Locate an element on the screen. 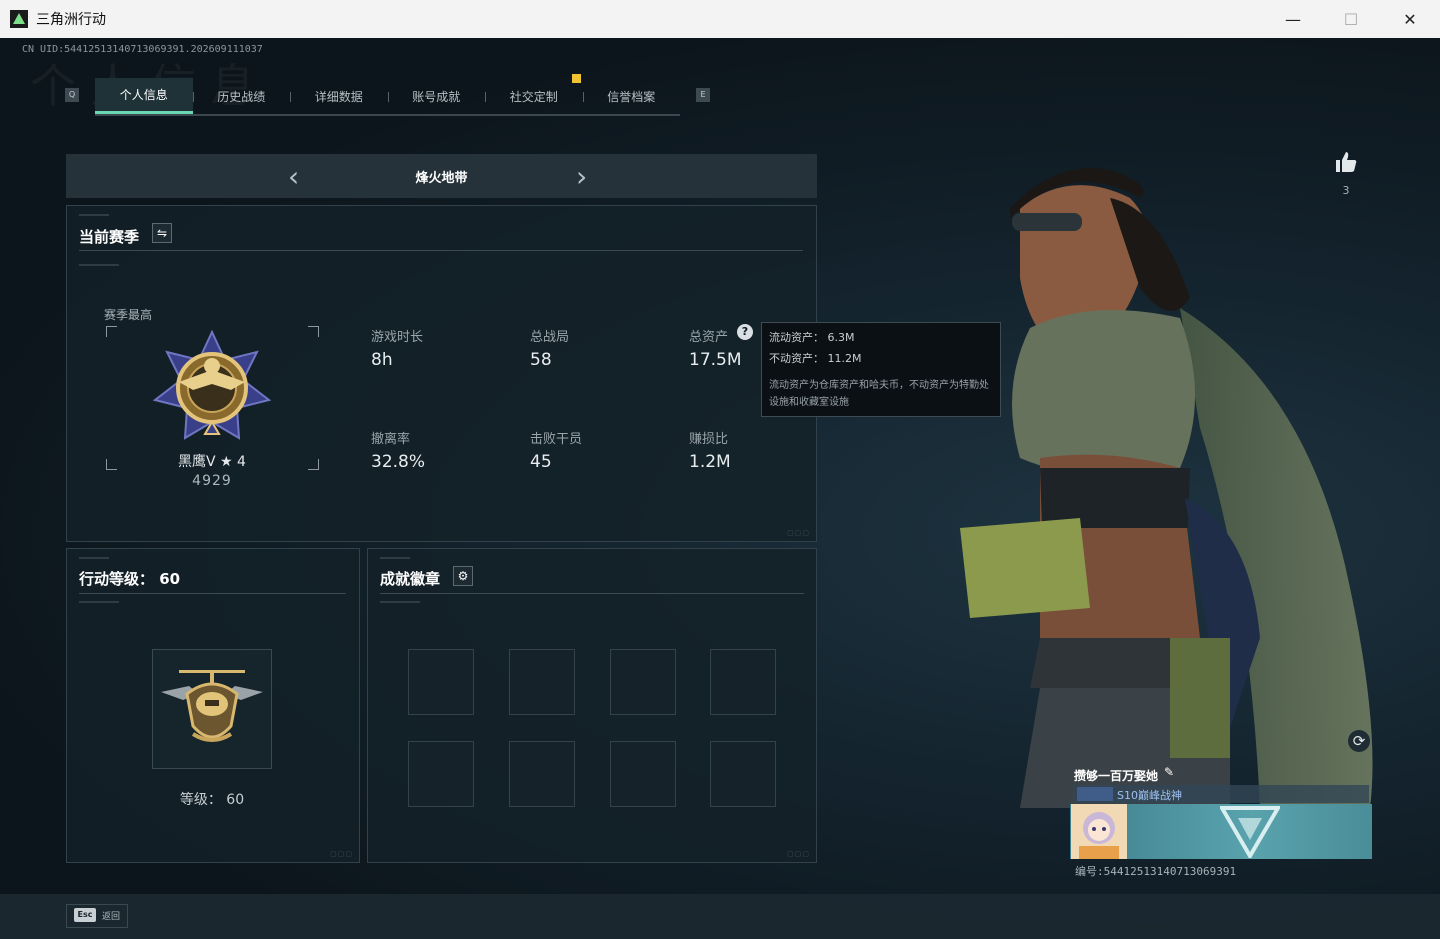 The height and width of the screenshot is (939, 1440). mode-prev-arrow-icon: ‹ is located at coordinates (293, 176).